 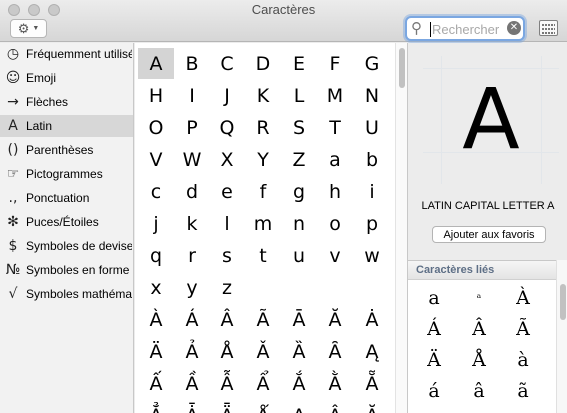 What do you see at coordinates (227, 319) in the screenshot?
I see `character-cell: Â` at bounding box center [227, 319].